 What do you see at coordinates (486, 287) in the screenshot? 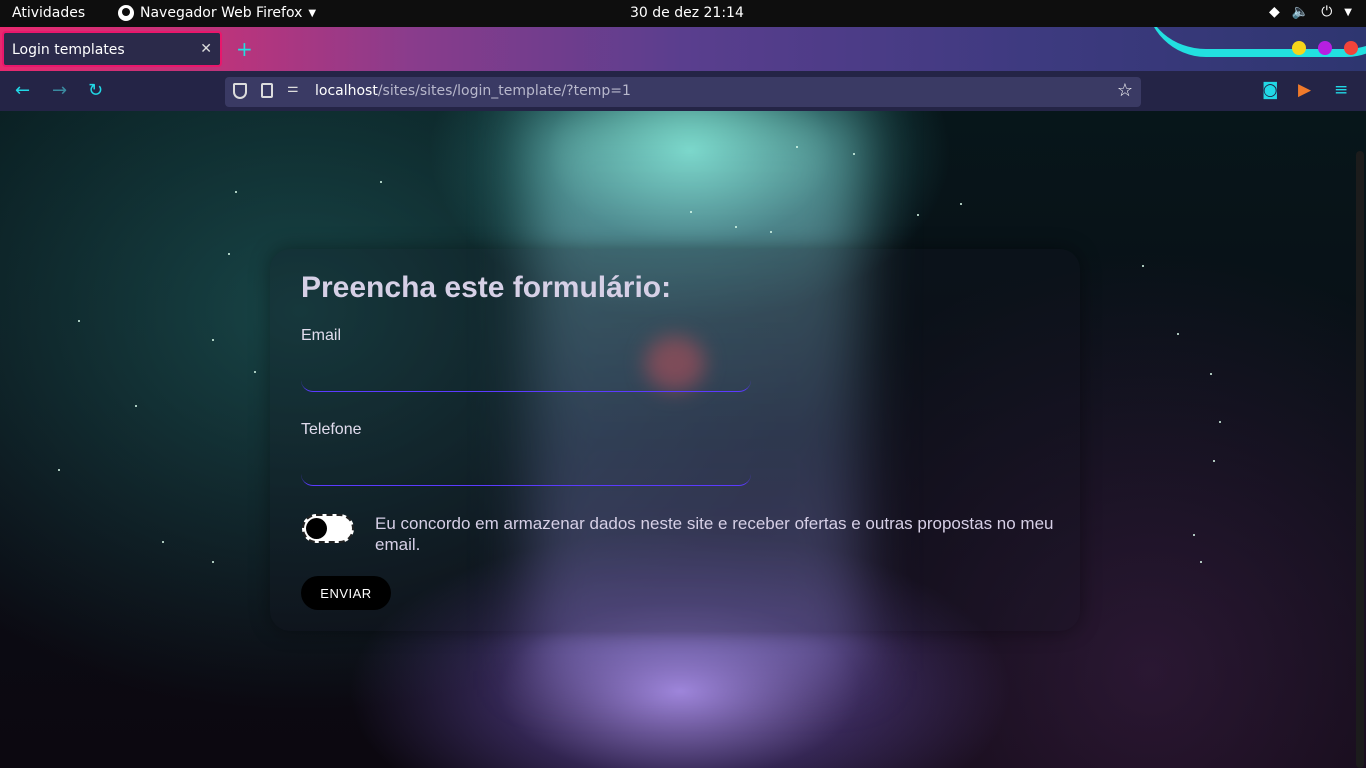
I see `form-heading: Preencha este formulário:` at bounding box center [486, 287].